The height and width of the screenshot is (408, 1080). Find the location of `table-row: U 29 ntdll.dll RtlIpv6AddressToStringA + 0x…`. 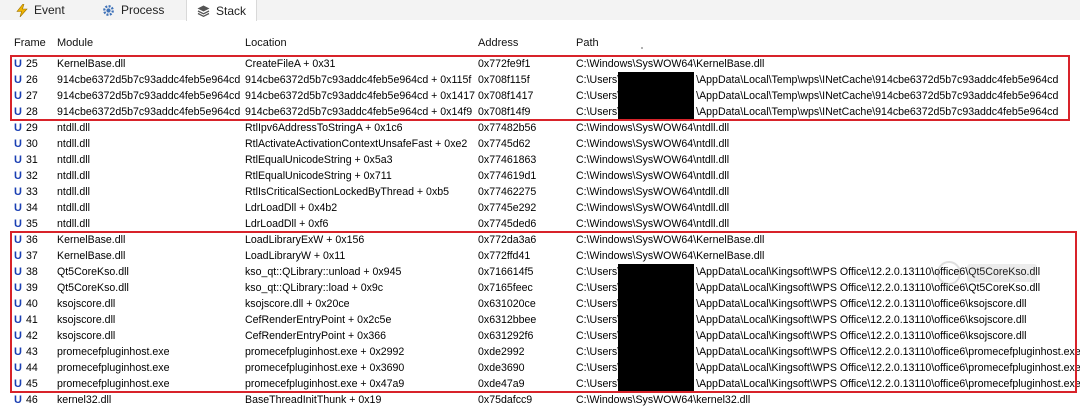

table-row: U 29 ntdll.dll RtlIpv6AddressToStringA + 0x… is located at coordinates (540, 128).